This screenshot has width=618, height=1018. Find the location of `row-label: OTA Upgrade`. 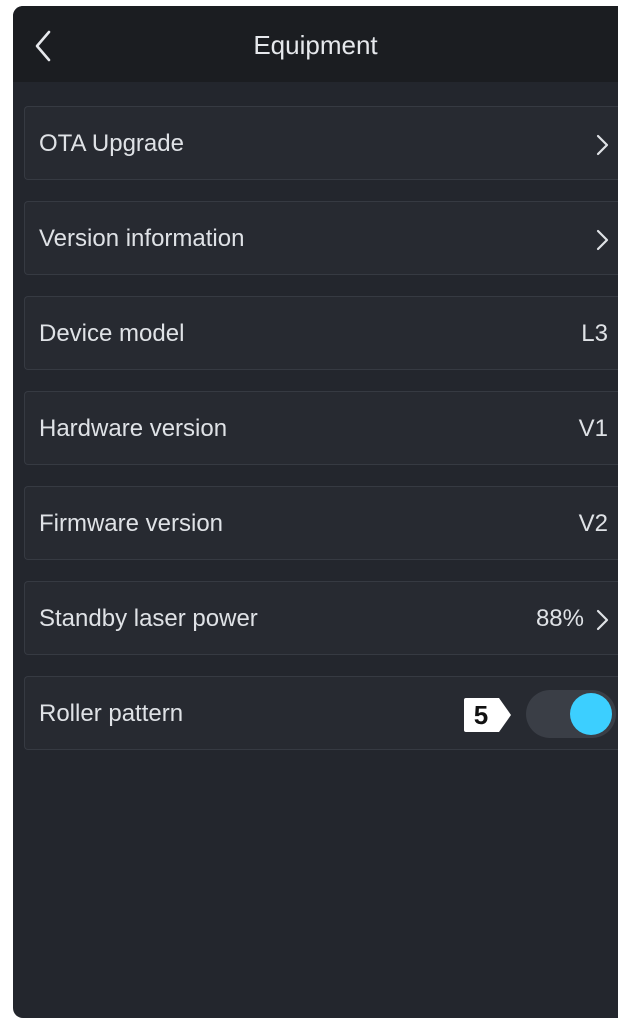

row-label: OTA Upgrade is located at coordinates (111, 143).